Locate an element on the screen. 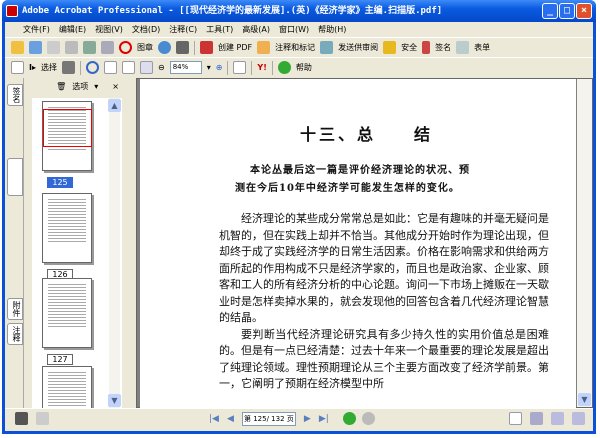 This screenshot has height=438, width=600. zoom-in-icon: ⊕ is located at coordinates (219, 67).